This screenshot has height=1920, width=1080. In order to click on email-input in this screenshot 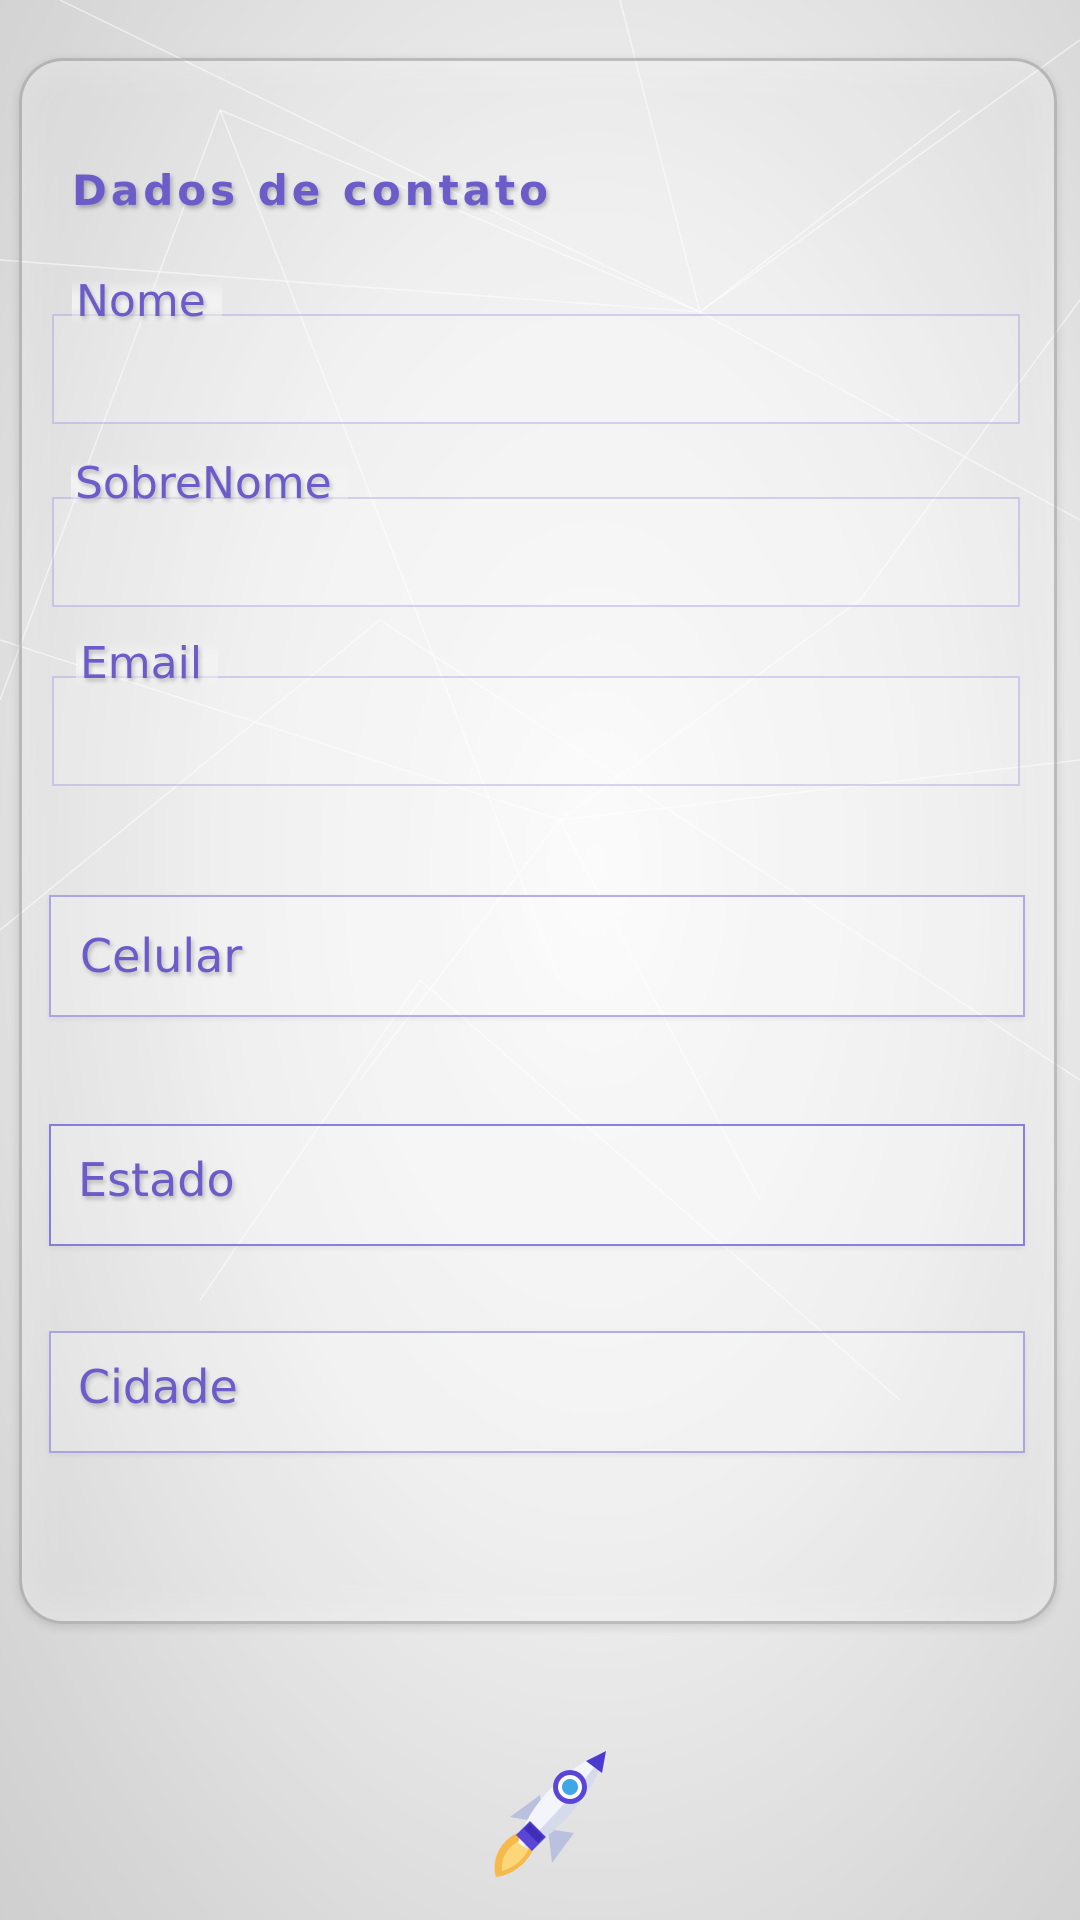, I will do `click(536, 731)`.